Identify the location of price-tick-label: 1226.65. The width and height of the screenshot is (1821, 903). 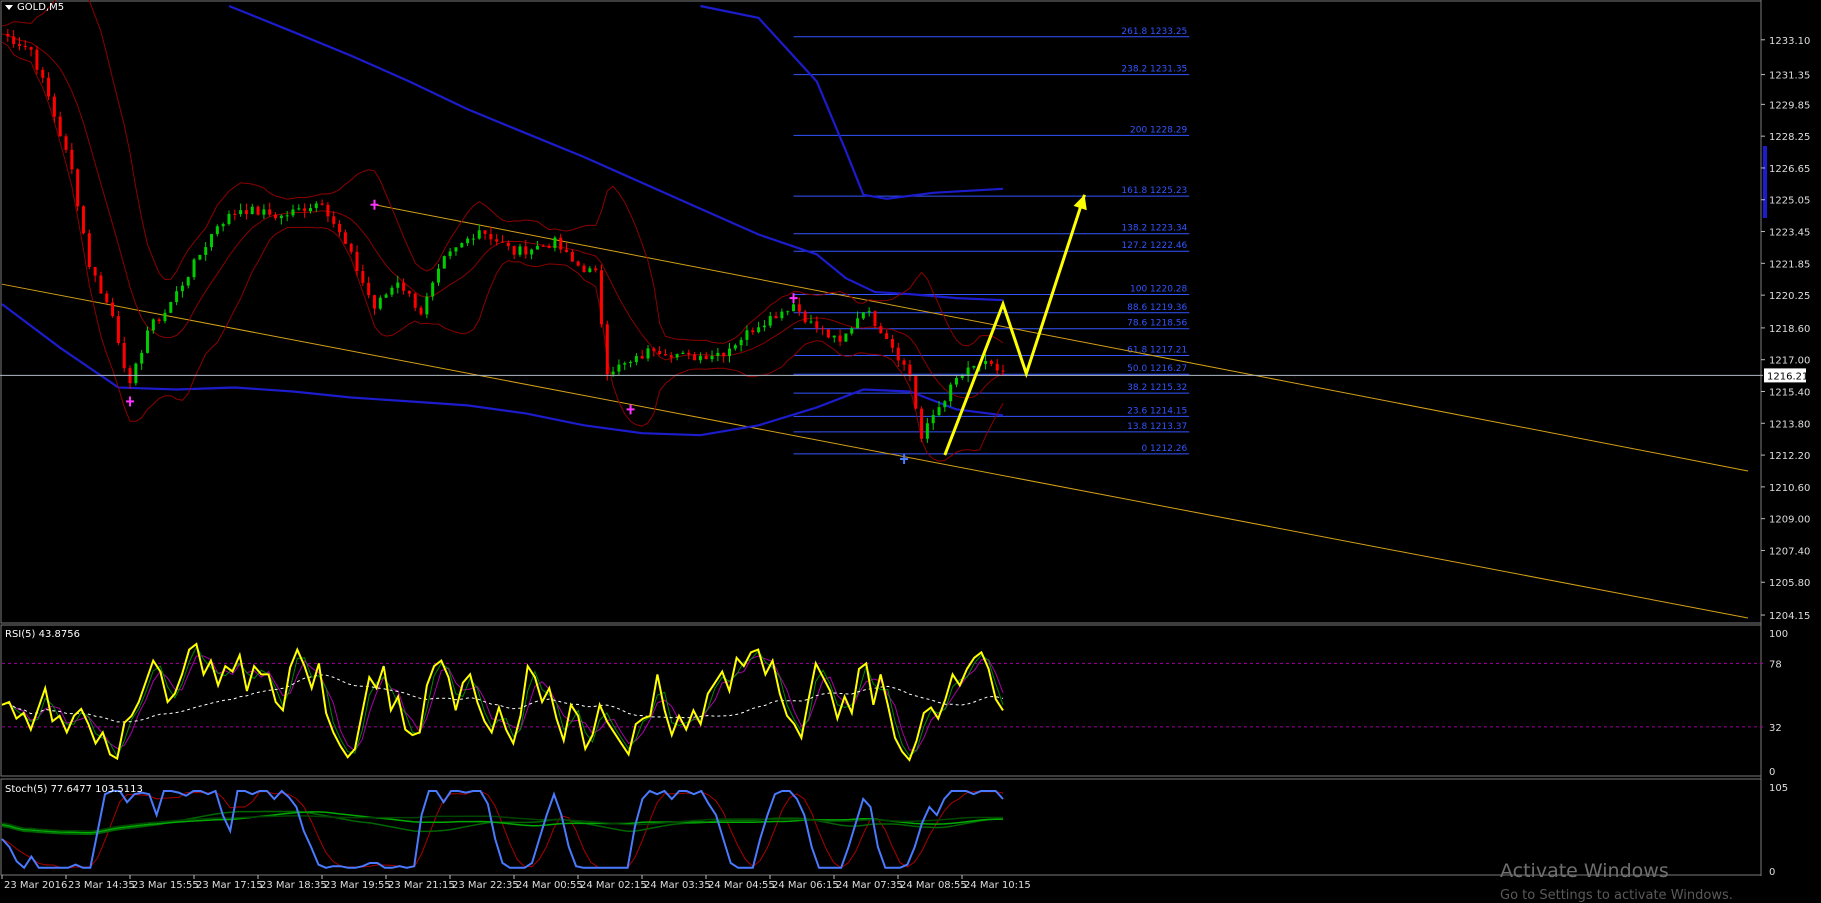
(1789, 169).